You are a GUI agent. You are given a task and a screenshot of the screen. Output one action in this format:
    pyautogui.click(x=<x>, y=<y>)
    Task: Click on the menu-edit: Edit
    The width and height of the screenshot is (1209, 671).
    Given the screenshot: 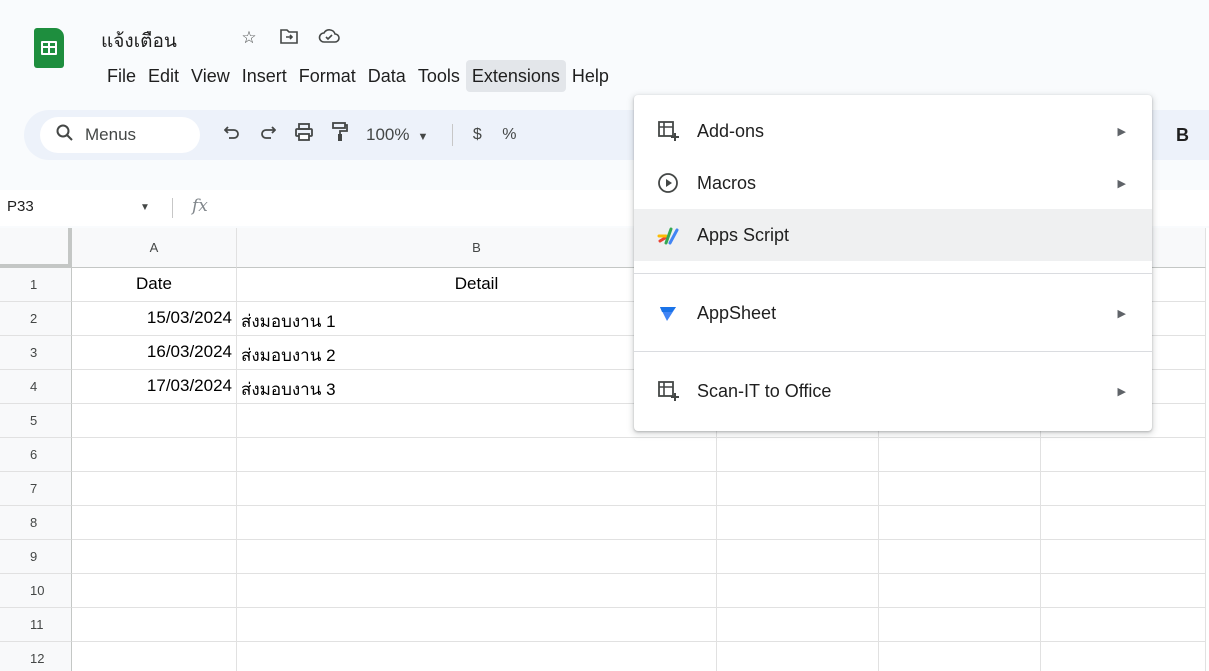 What is the action you would take?
    pyautogui.click(x=163, y=76)
    